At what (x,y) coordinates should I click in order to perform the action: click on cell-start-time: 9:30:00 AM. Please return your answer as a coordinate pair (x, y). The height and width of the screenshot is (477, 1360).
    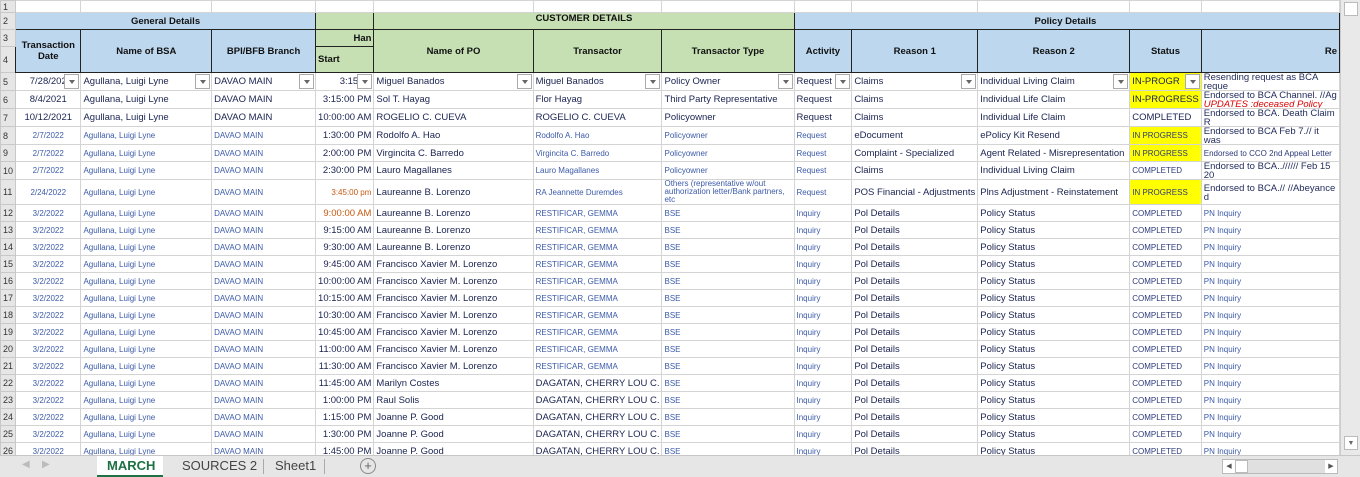
    Looking at the image, I should click on (345, 247).